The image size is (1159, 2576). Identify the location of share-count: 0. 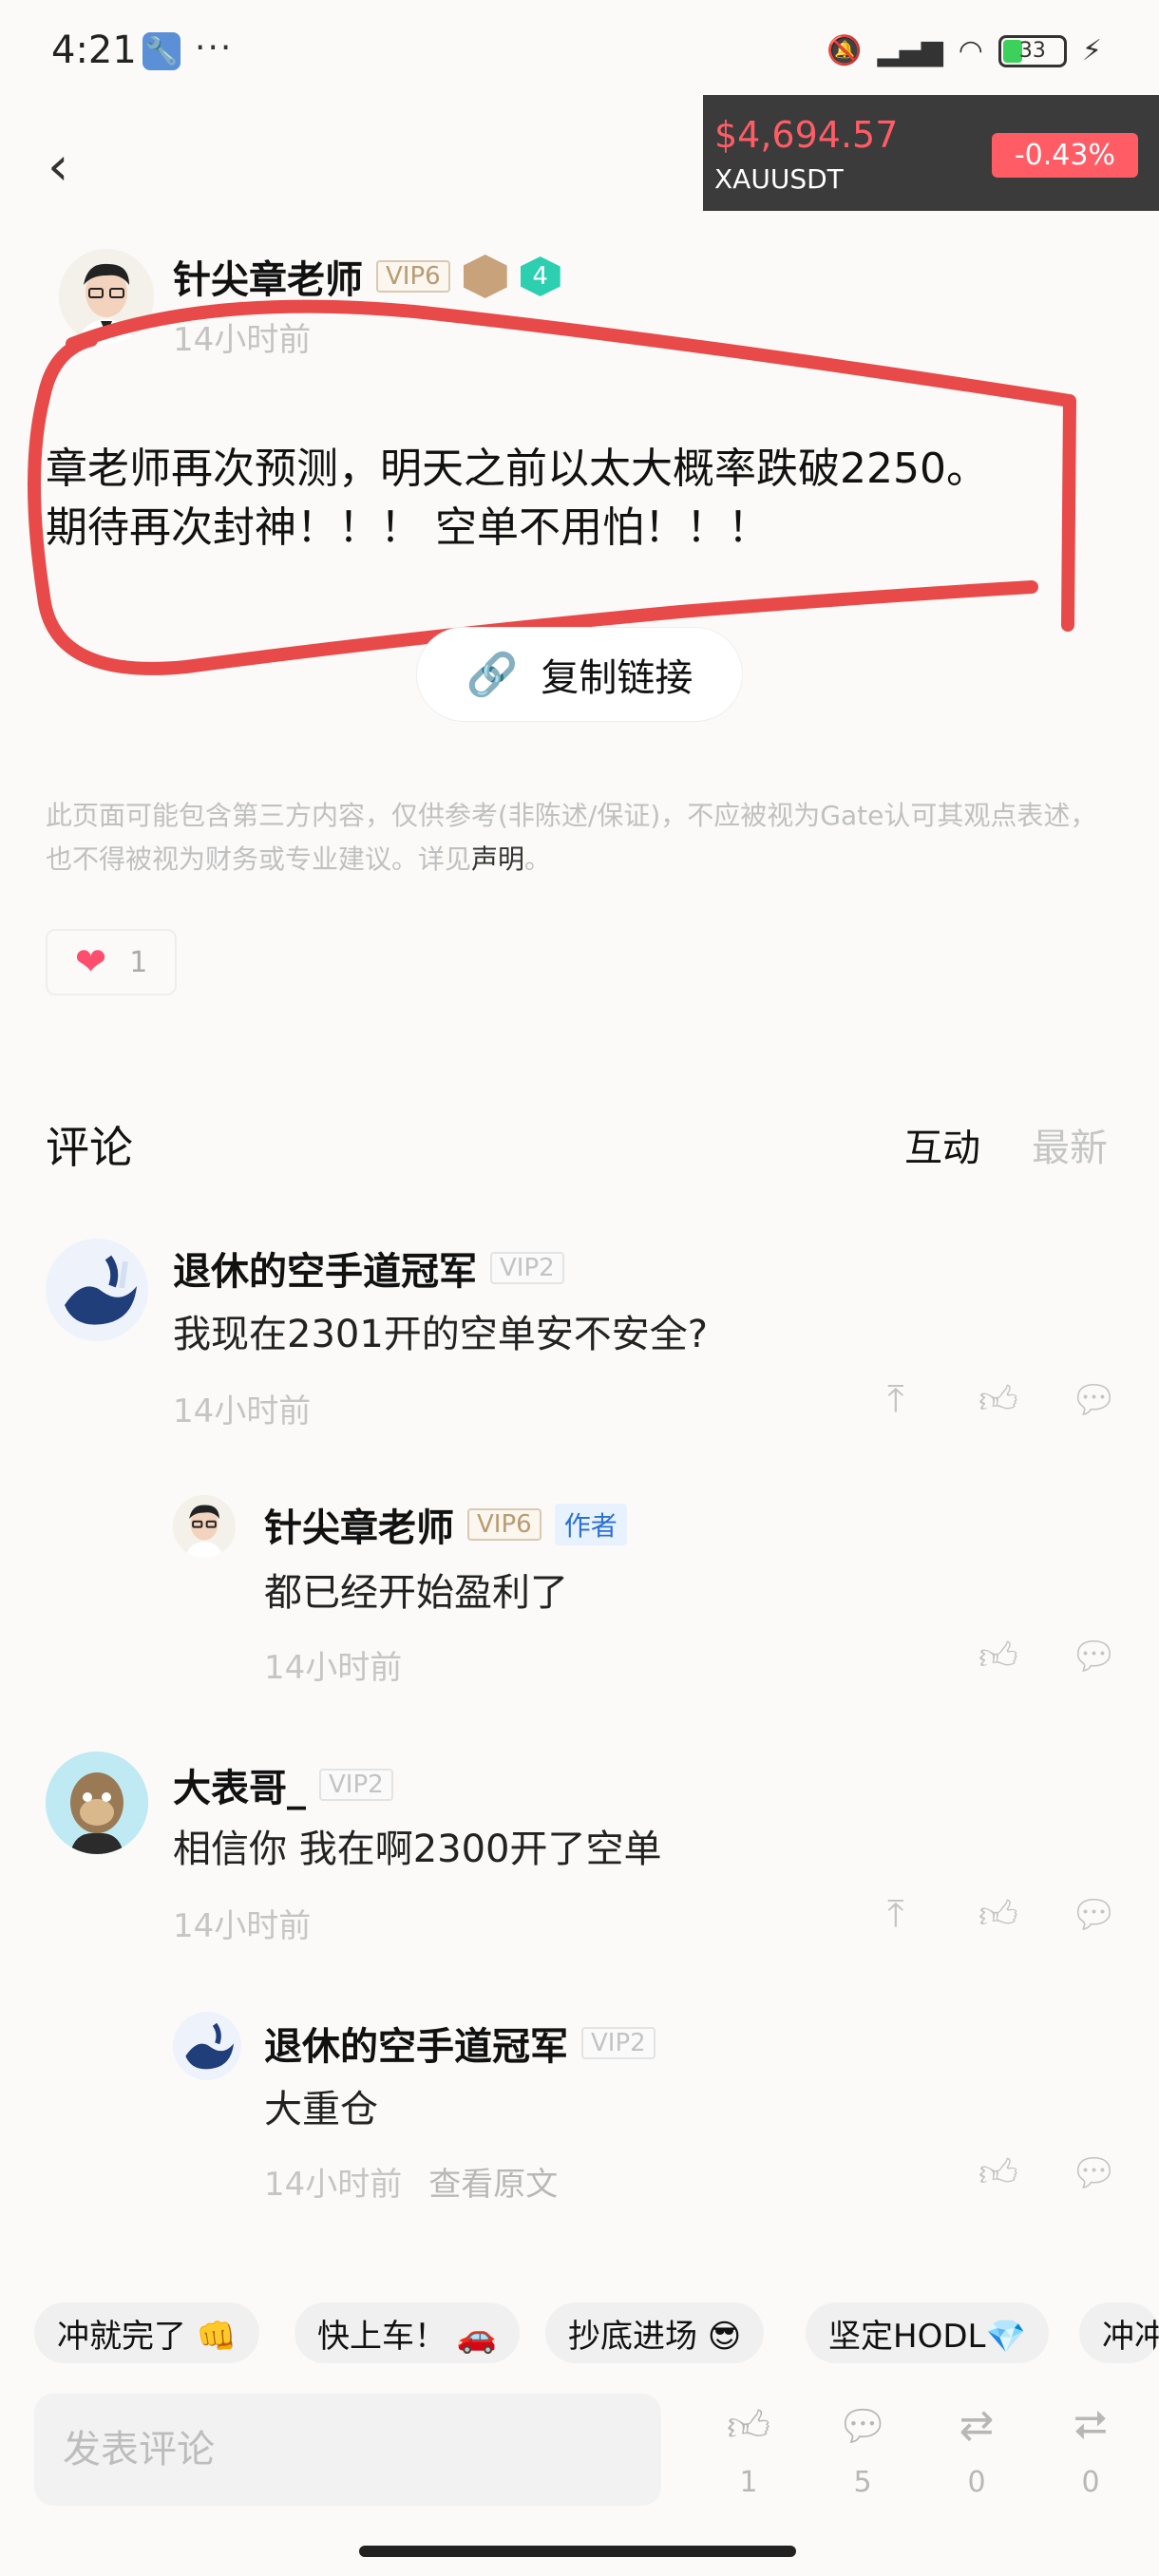
(1090, 2482).